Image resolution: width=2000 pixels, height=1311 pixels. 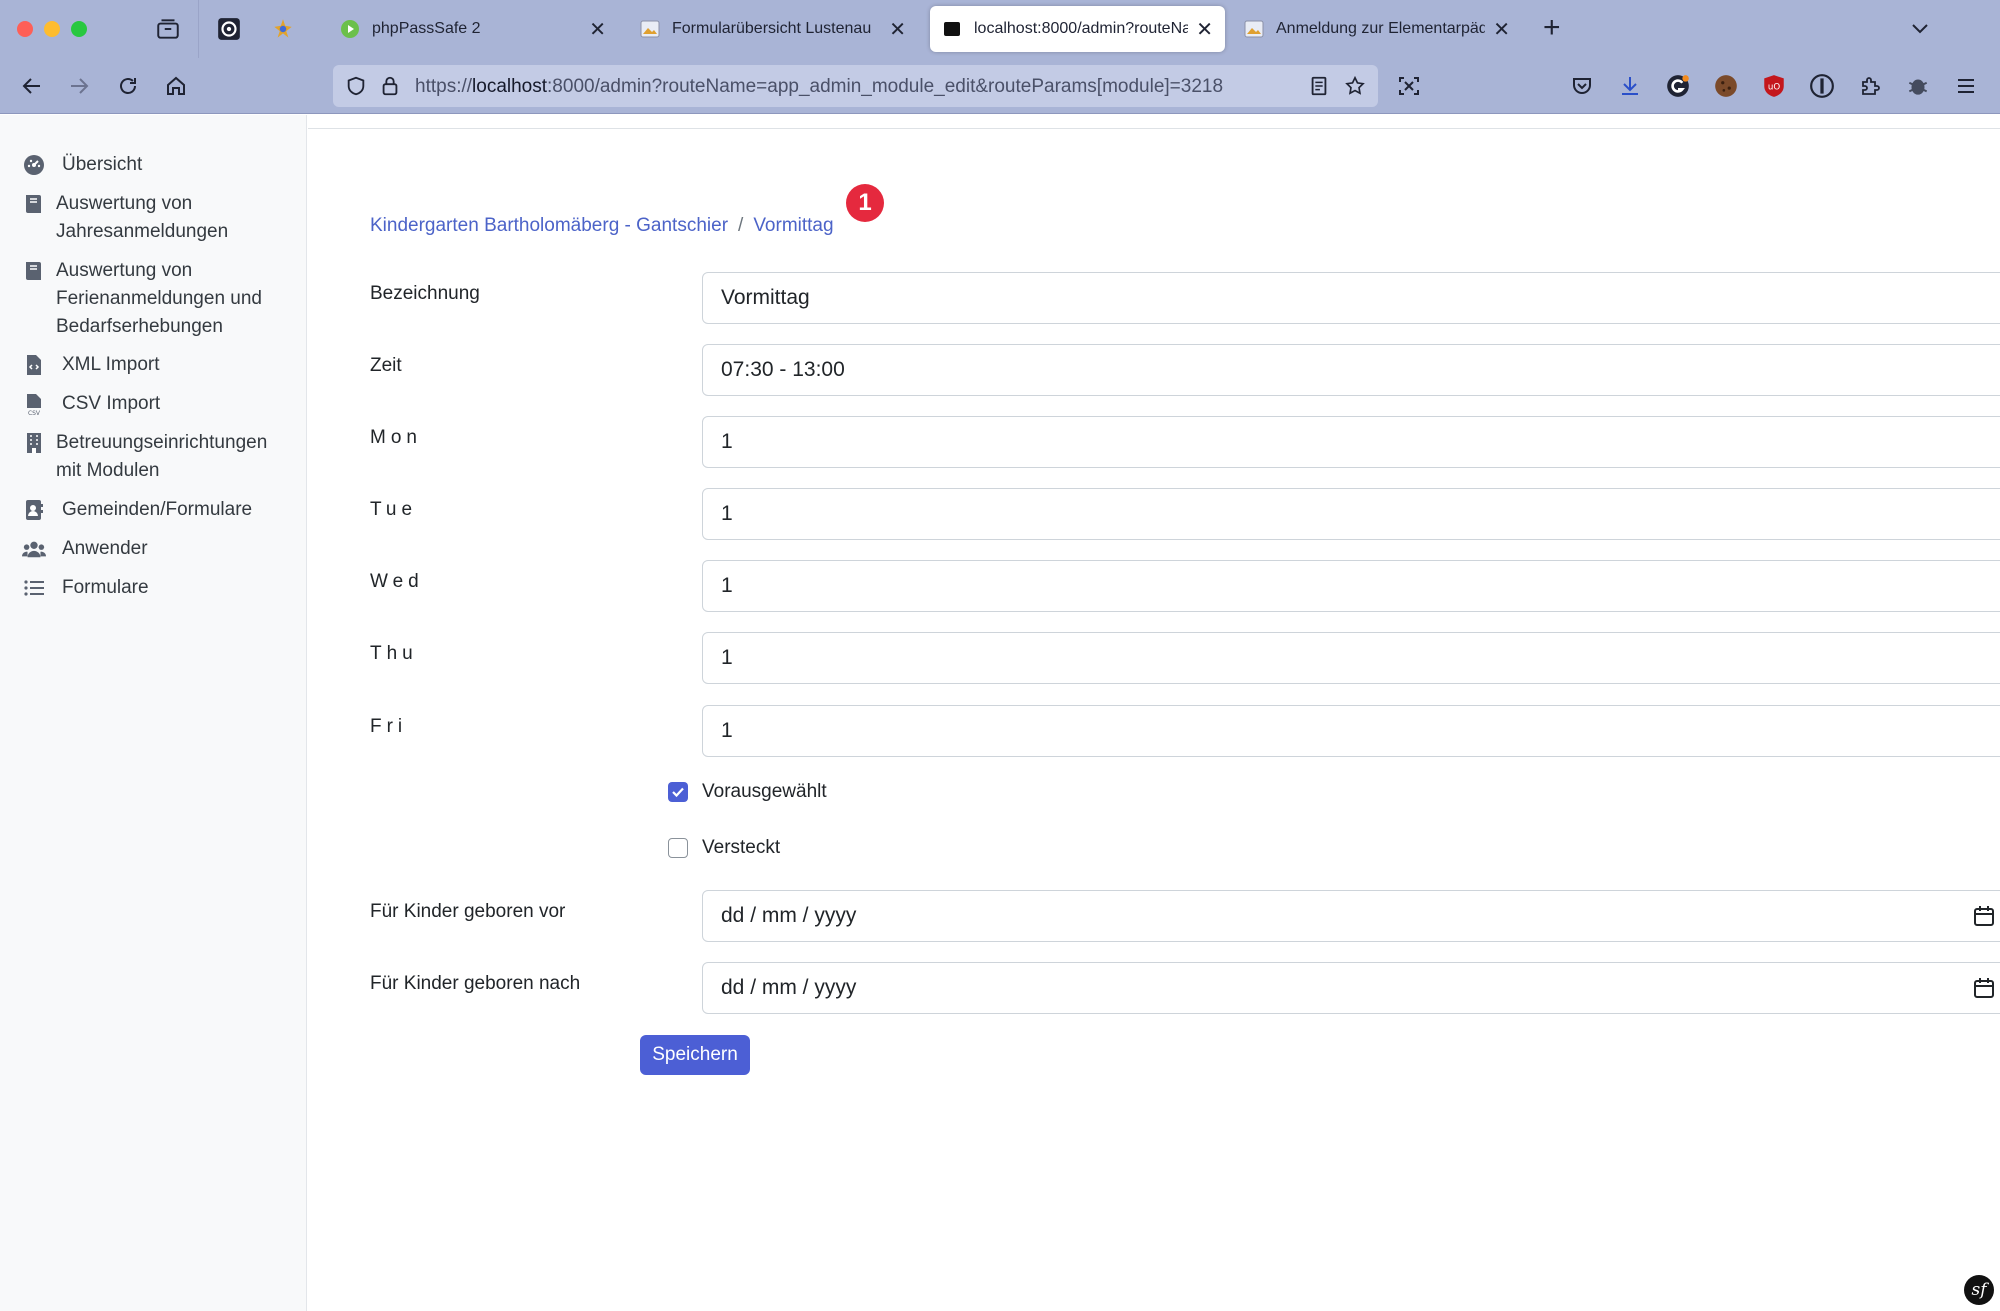 What do you see at coordinates (79, 29) in the screenshot?
I see `maximize-window-button` at bounding box center [79, 29].